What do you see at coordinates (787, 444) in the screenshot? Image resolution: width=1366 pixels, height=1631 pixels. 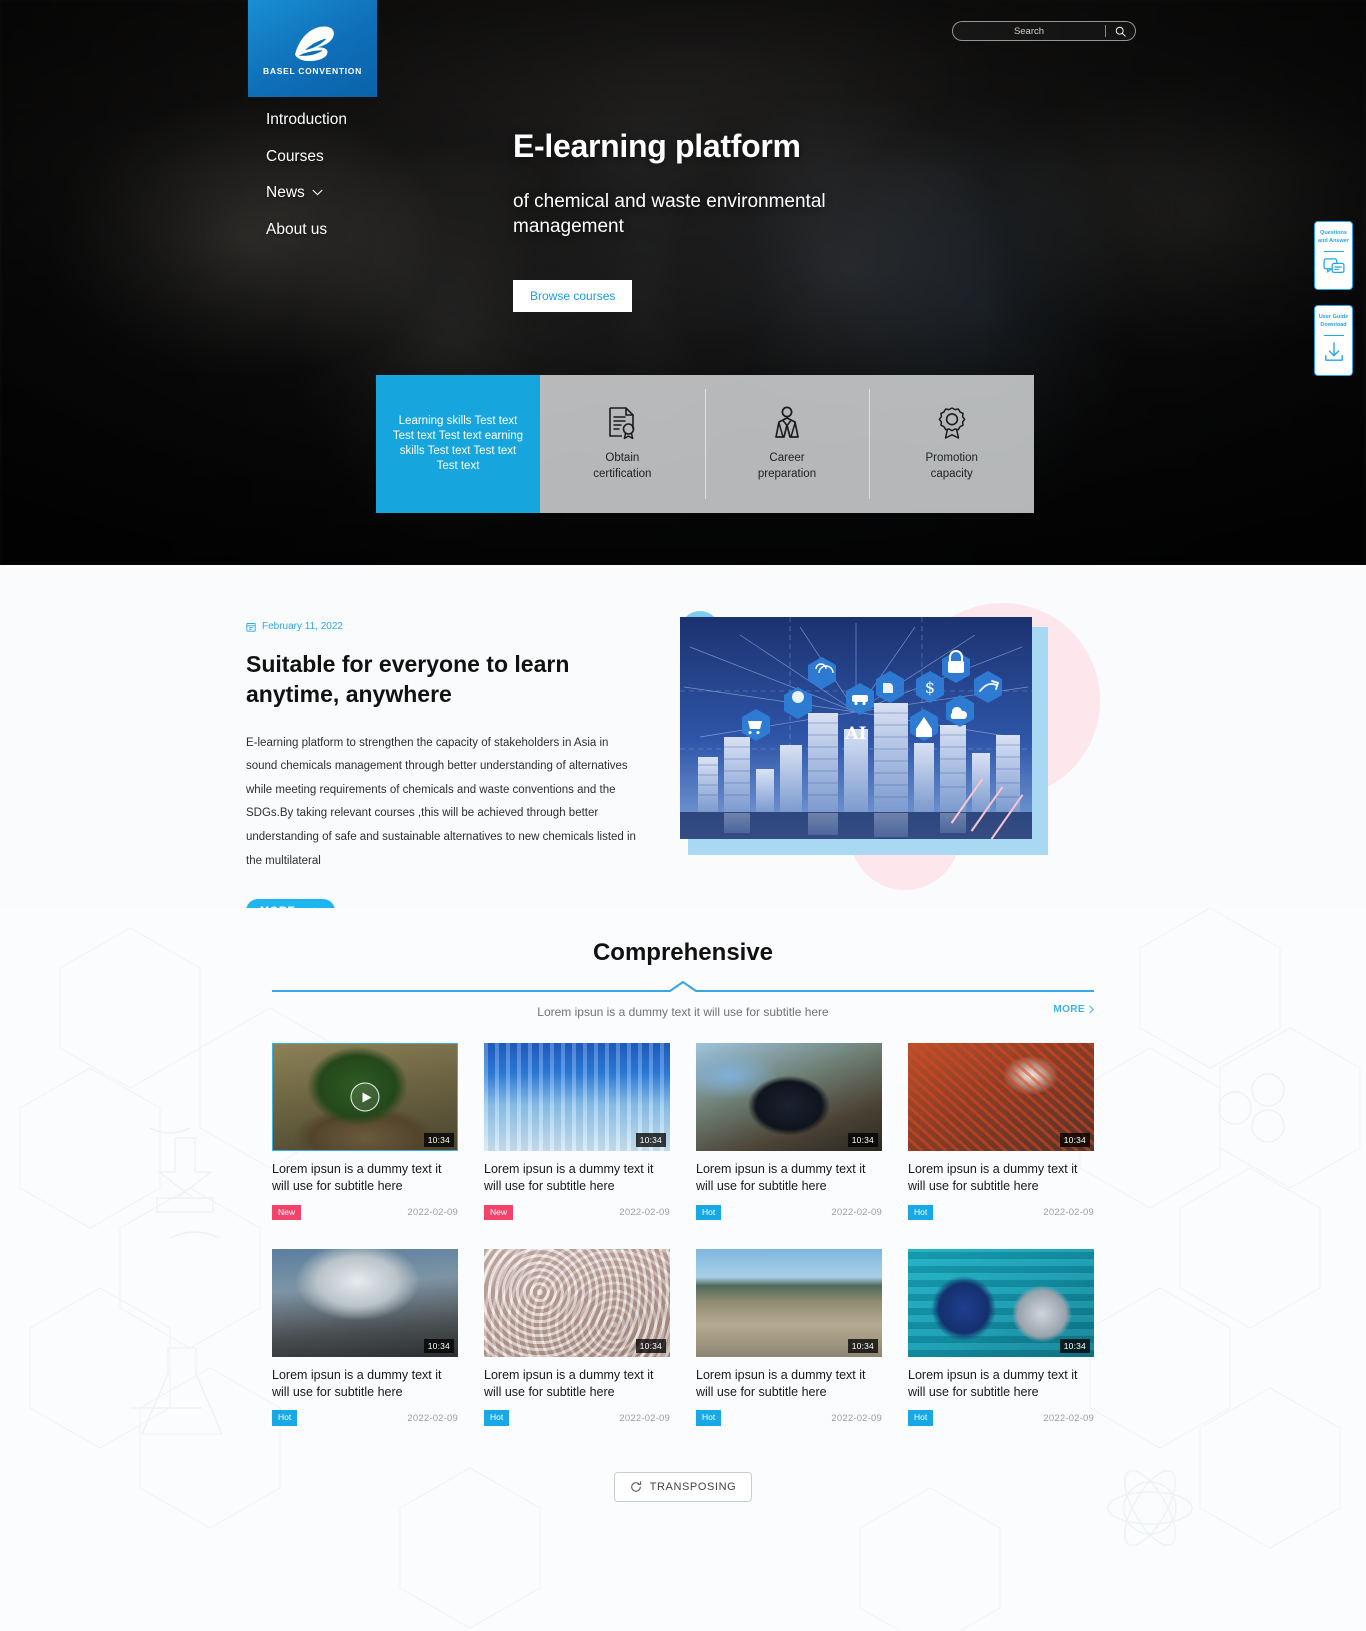 I see `feature-cell-career-preparation: Career preparation` at bounding box center [787, 444].